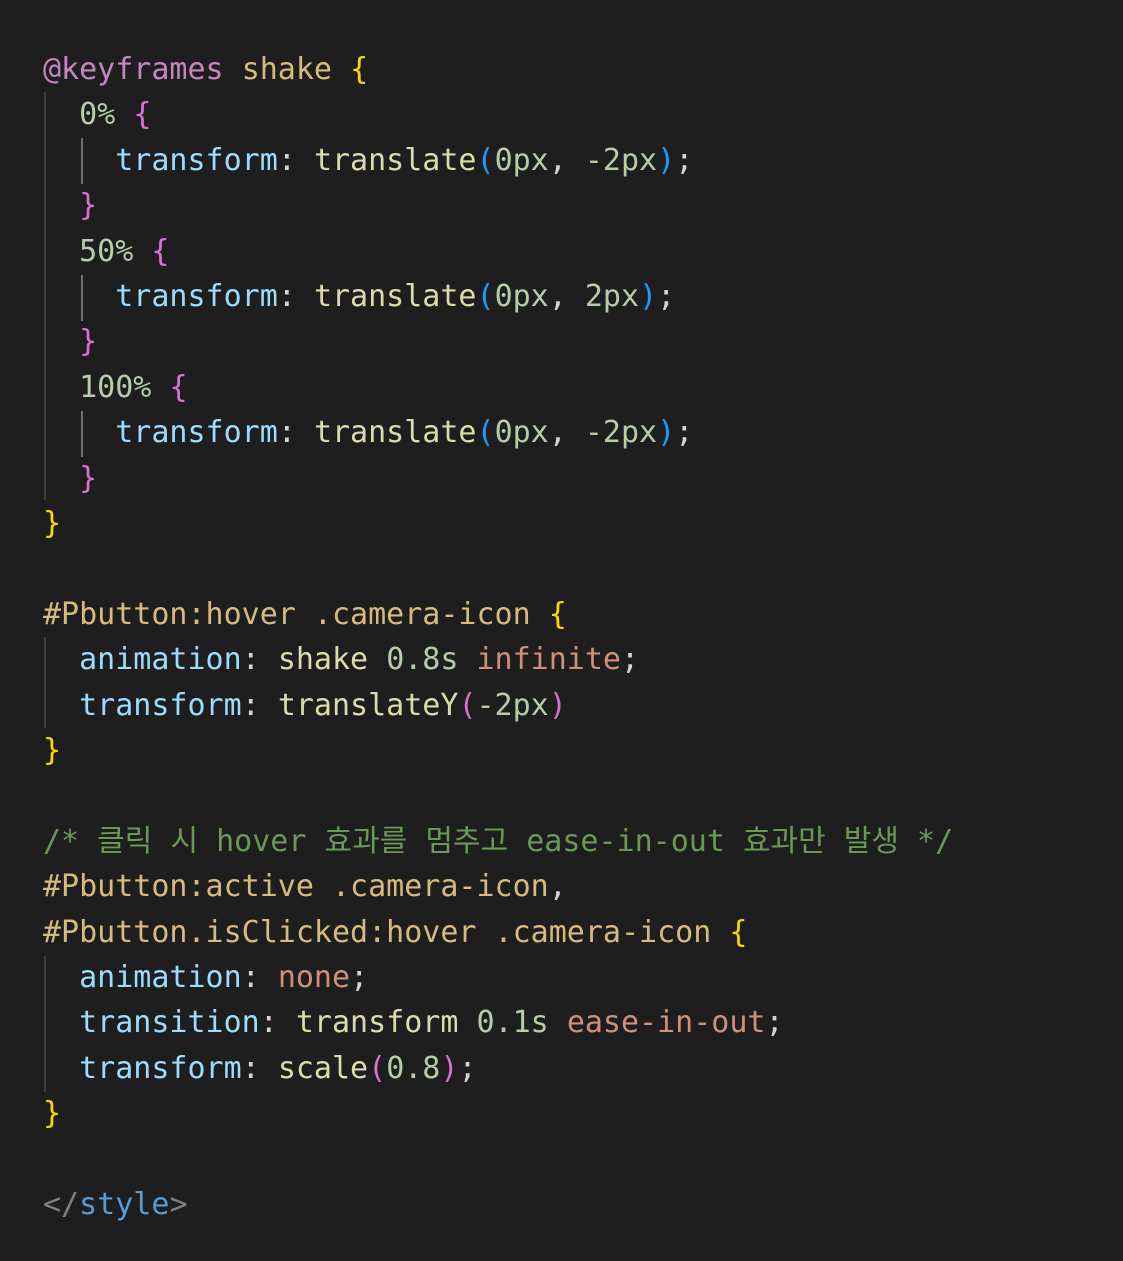 This screenshot has height=1261, width=1123. I want to click on code-line: #Pbutton.isClicked:hover .camera-icon {, so click(395, 932).